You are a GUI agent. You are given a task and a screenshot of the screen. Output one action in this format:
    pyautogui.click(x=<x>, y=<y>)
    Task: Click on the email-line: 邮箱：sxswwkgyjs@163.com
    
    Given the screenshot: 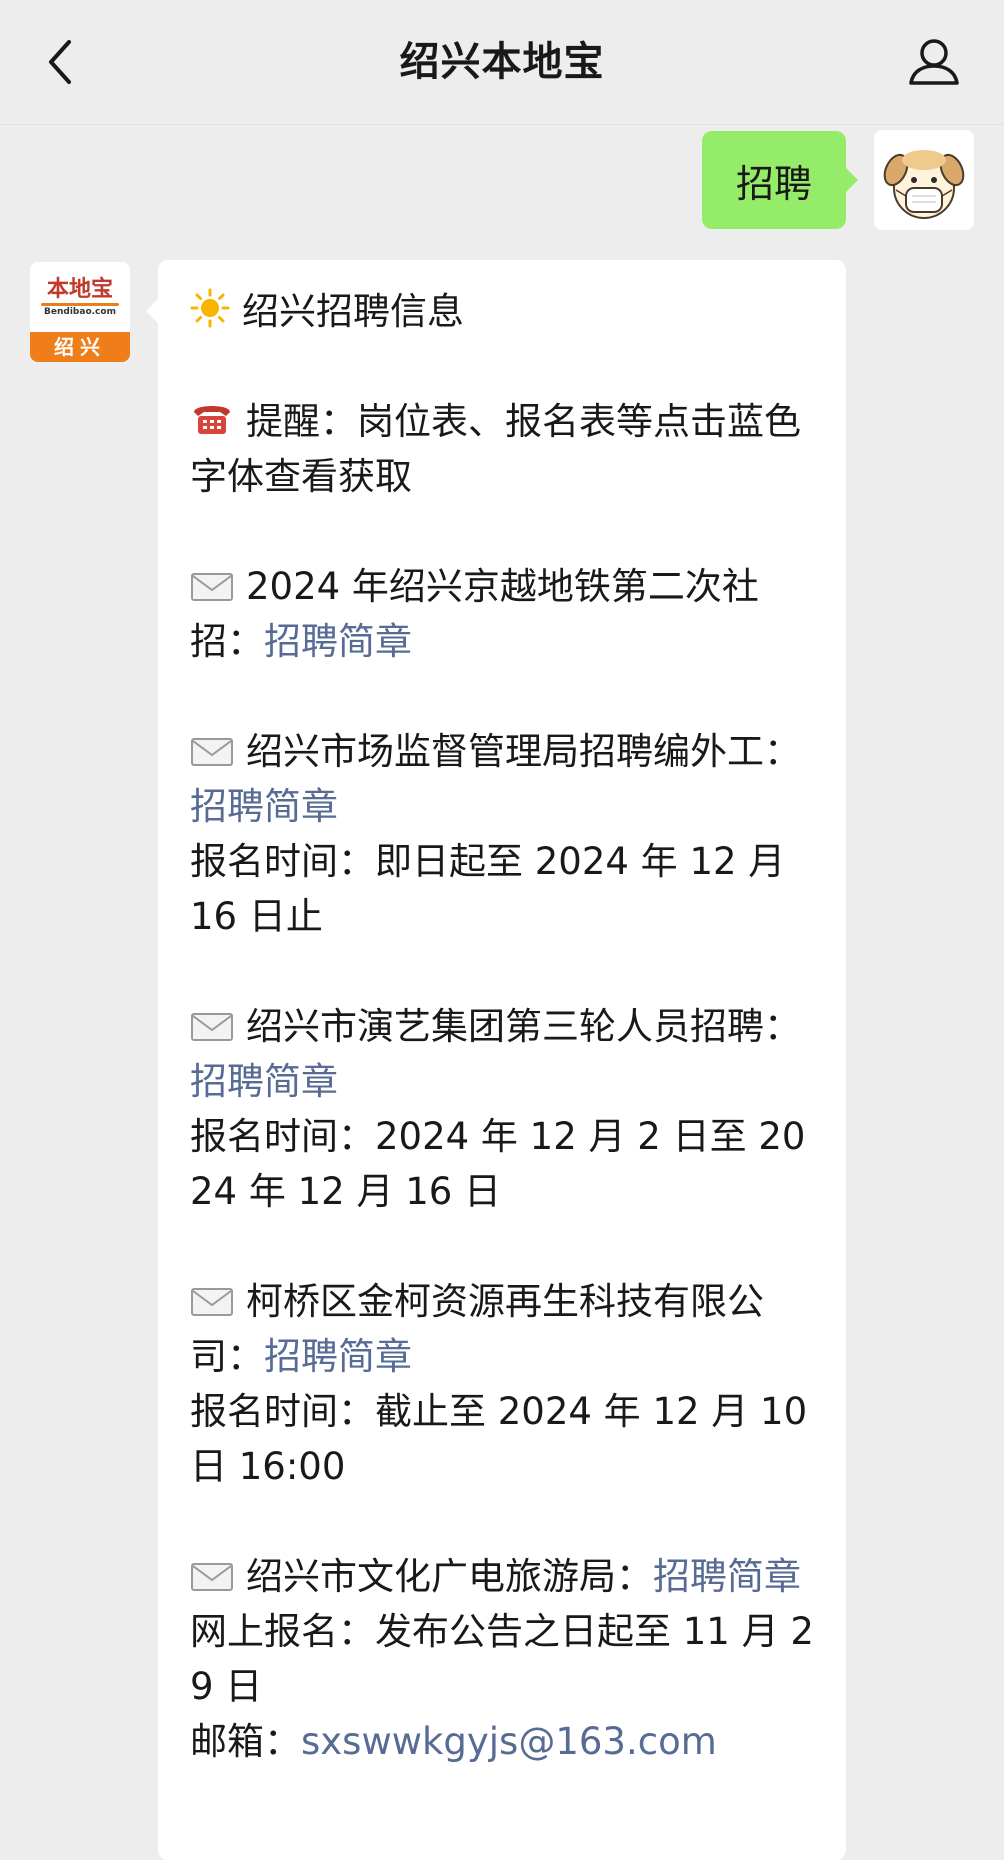 What is the action you would take?
    pyautogui.click(x=505, y=1741)
    